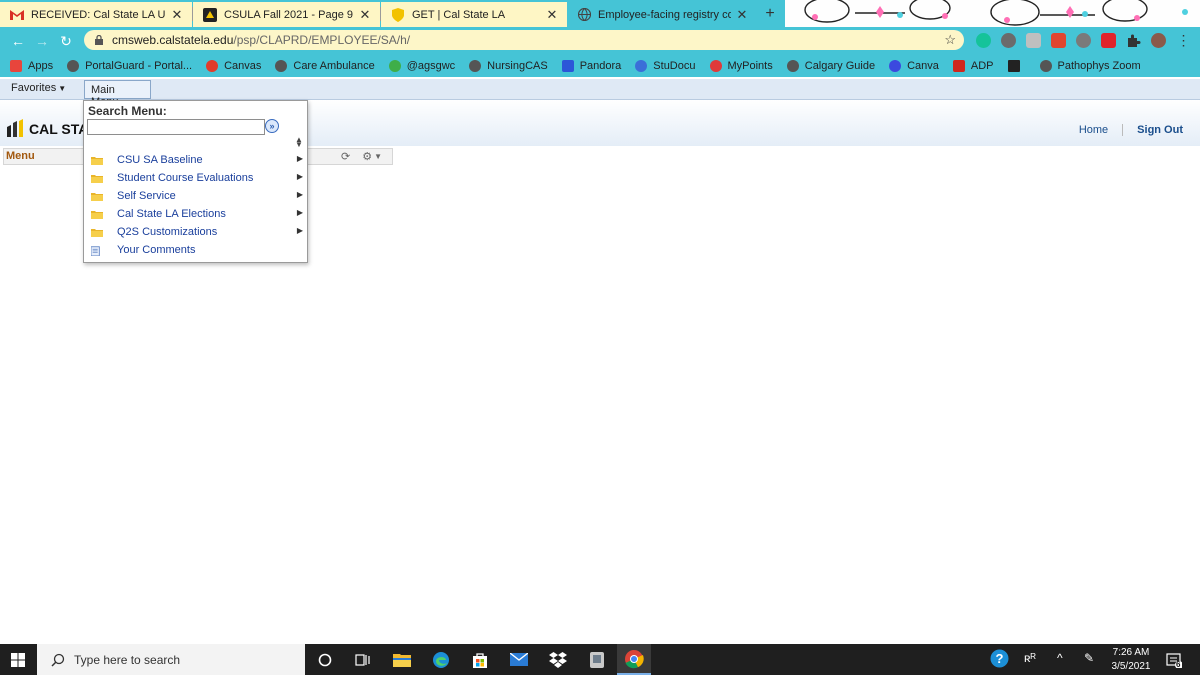 The height and width of the screenshot is (675, 1200). Describe the element at coordinates (1089, 658) in the screenshot. I see `pen-icon: ✎` at that location.